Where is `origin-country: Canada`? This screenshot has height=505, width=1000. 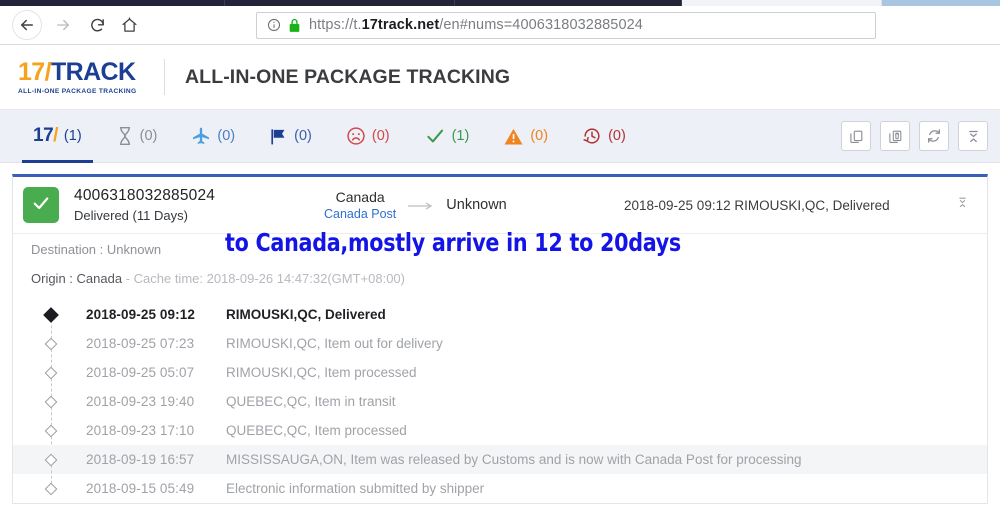
origin-country: Canada is located at coordinates (360, 197).